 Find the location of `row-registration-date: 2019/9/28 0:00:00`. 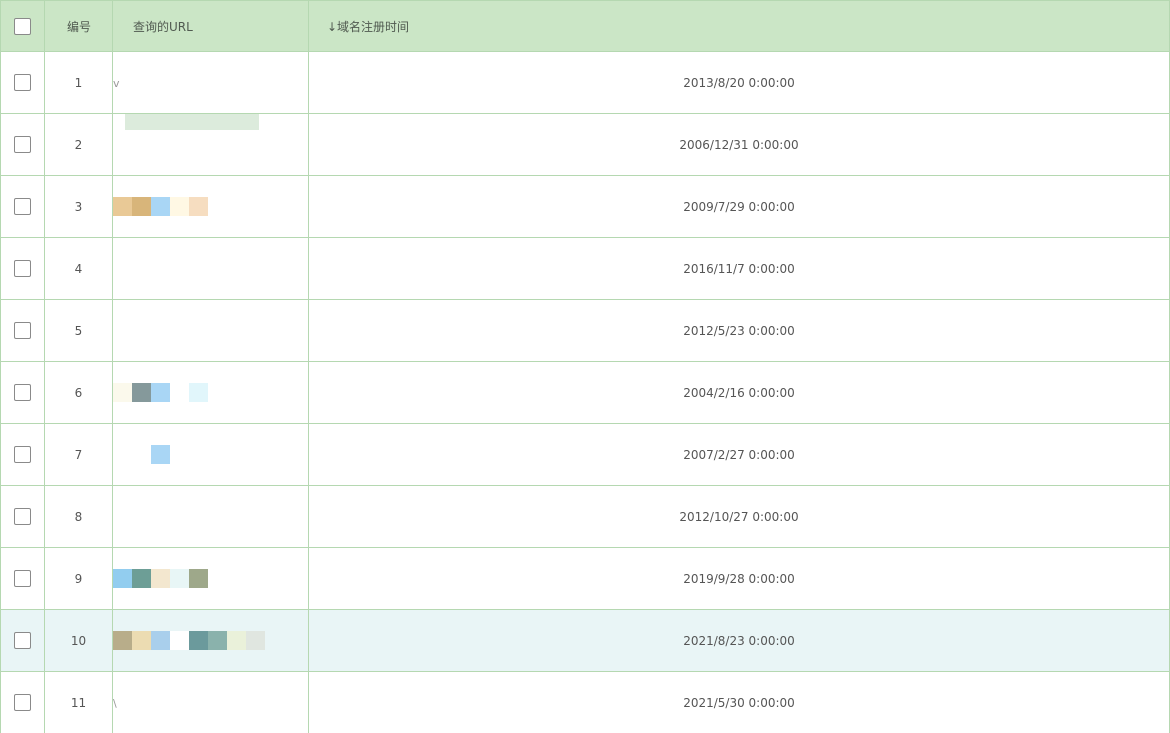

row-registration-date: 2019/9/28 0:00:00 is located at coordinates (739, 578).